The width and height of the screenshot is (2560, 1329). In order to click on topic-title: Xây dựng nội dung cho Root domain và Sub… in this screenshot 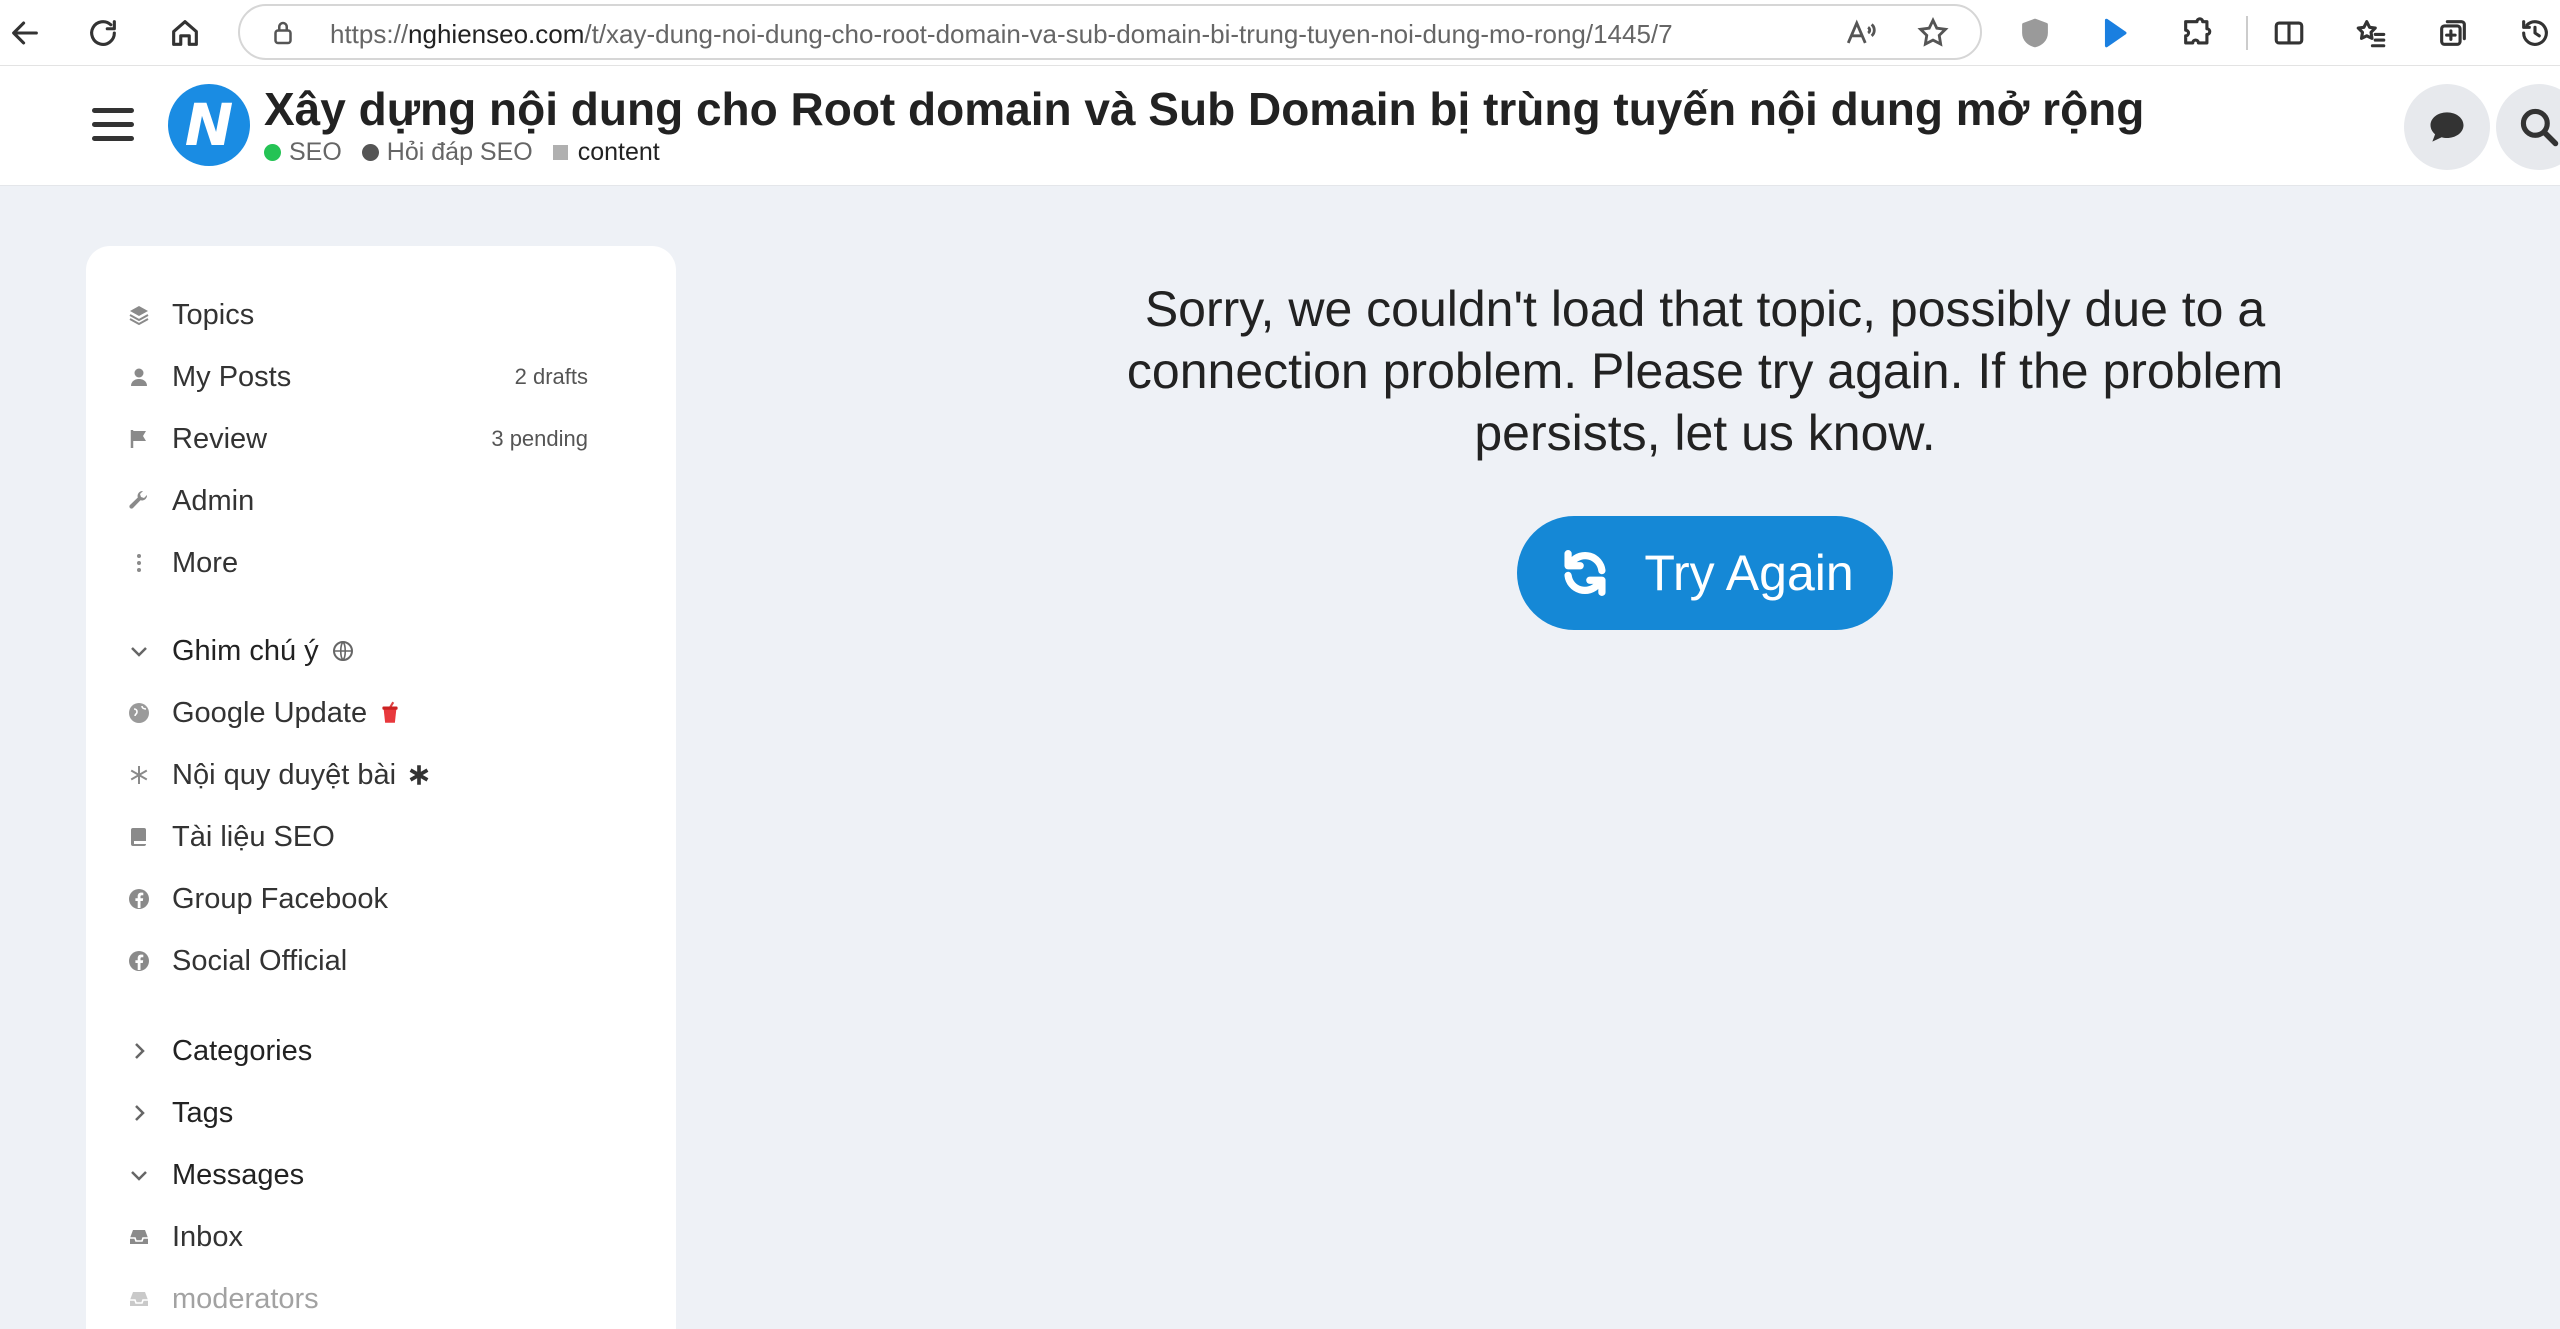, I will do `click(1204, 109)`.